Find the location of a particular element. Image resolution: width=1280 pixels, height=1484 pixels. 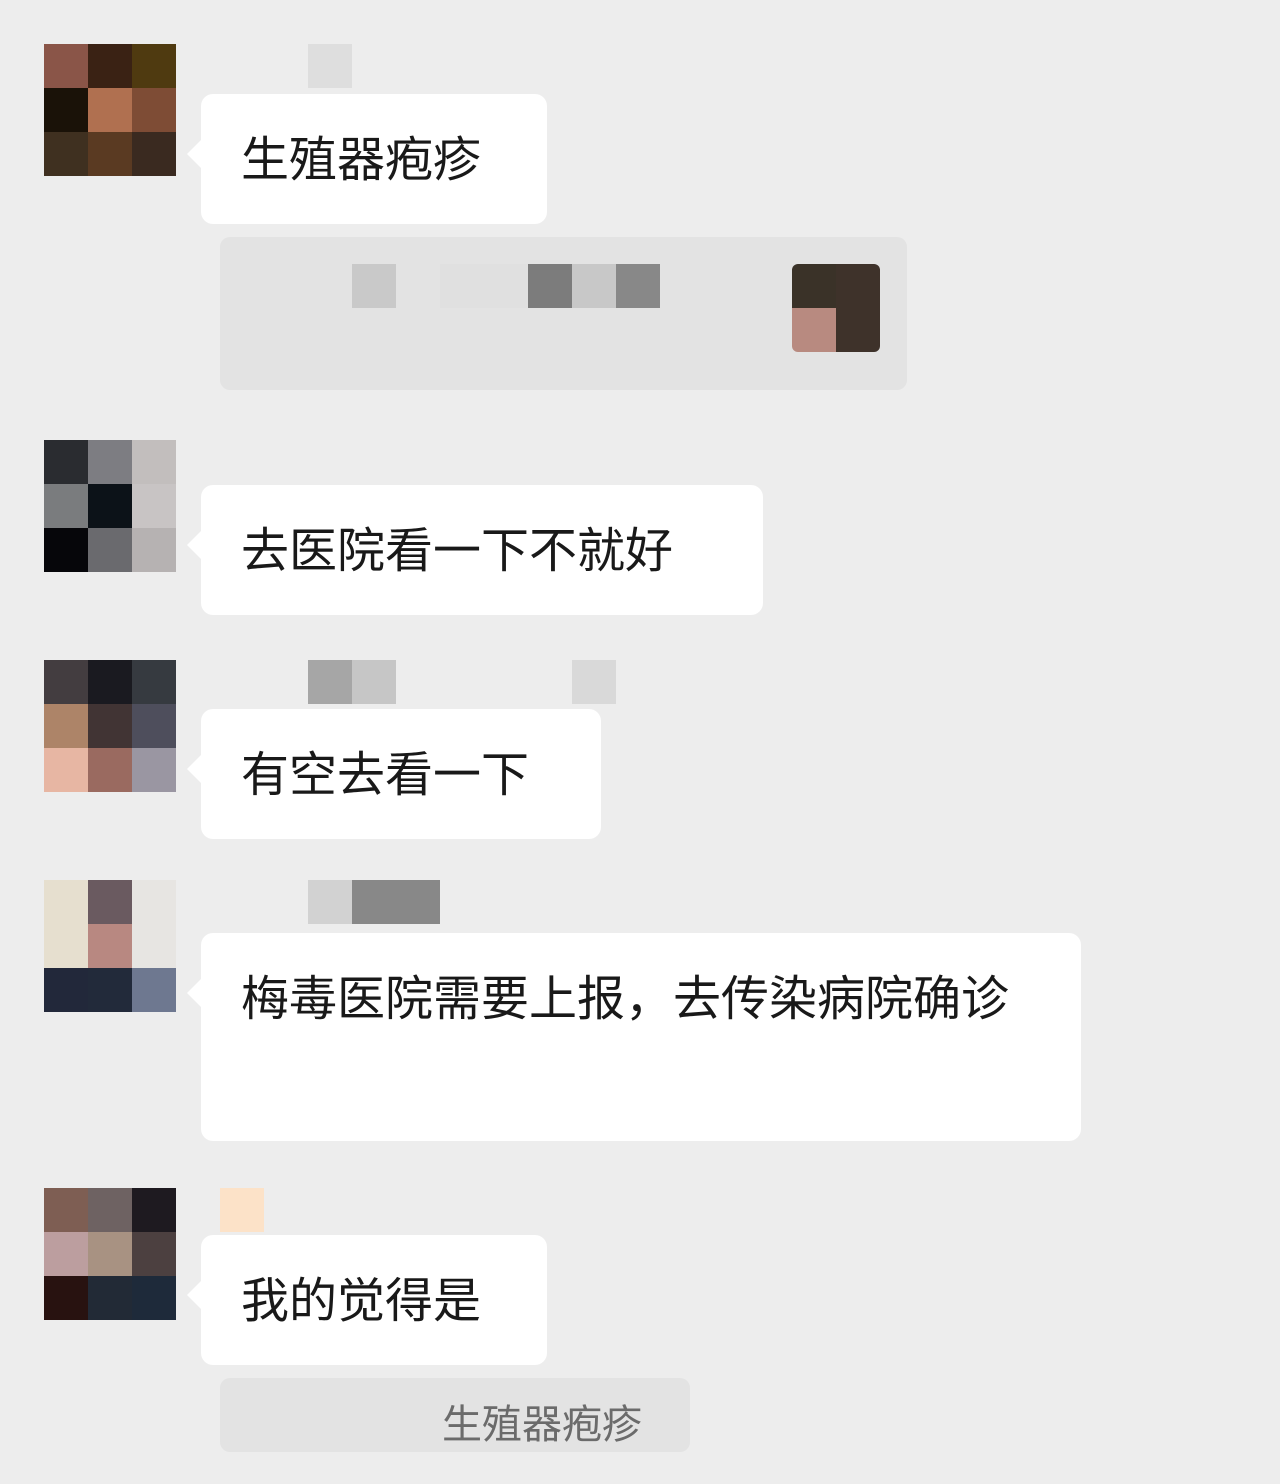

message-bubble: 去医院看一下不就好 is located at coordinates (475, 550).